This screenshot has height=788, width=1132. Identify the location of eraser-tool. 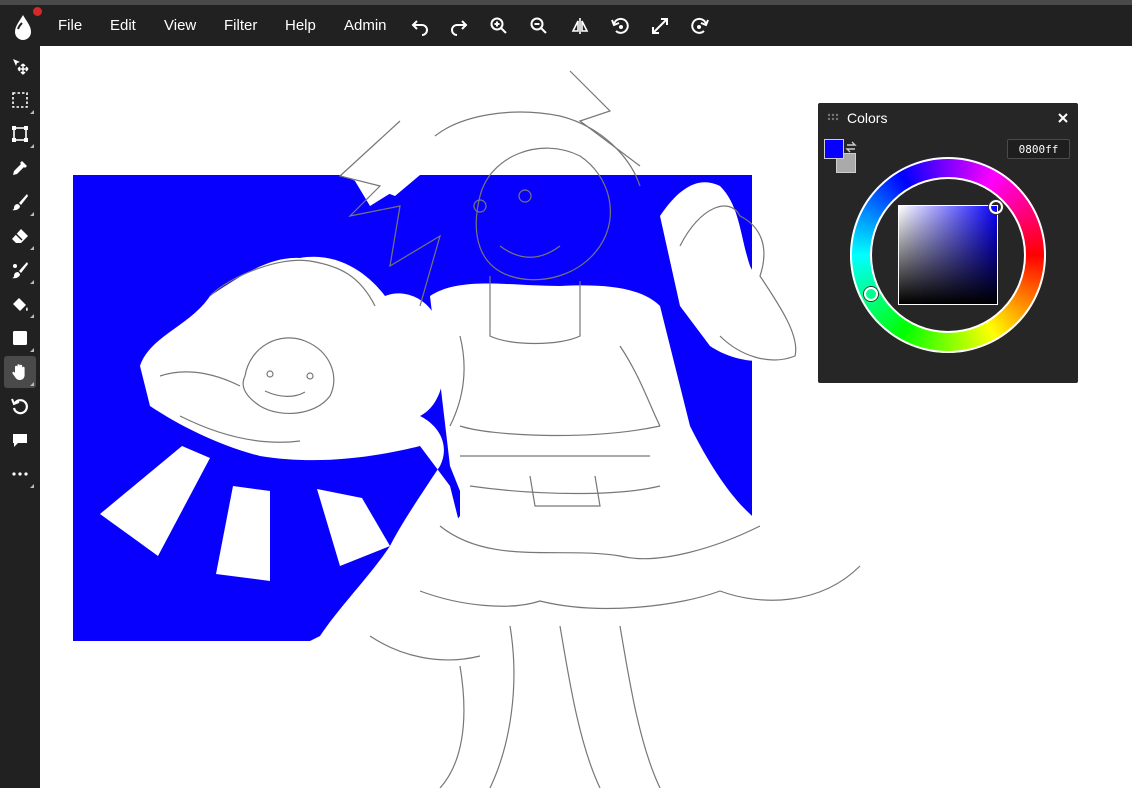
(20, 236).